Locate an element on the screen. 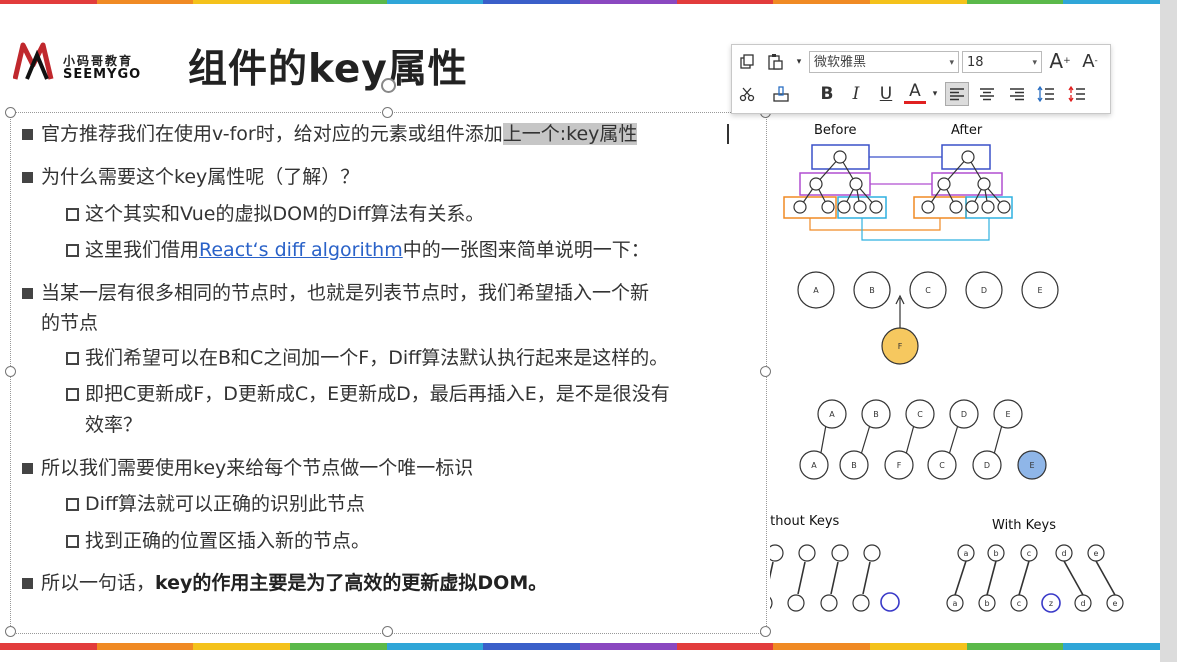  align-right-icon is located at coordinates (1017, 94).